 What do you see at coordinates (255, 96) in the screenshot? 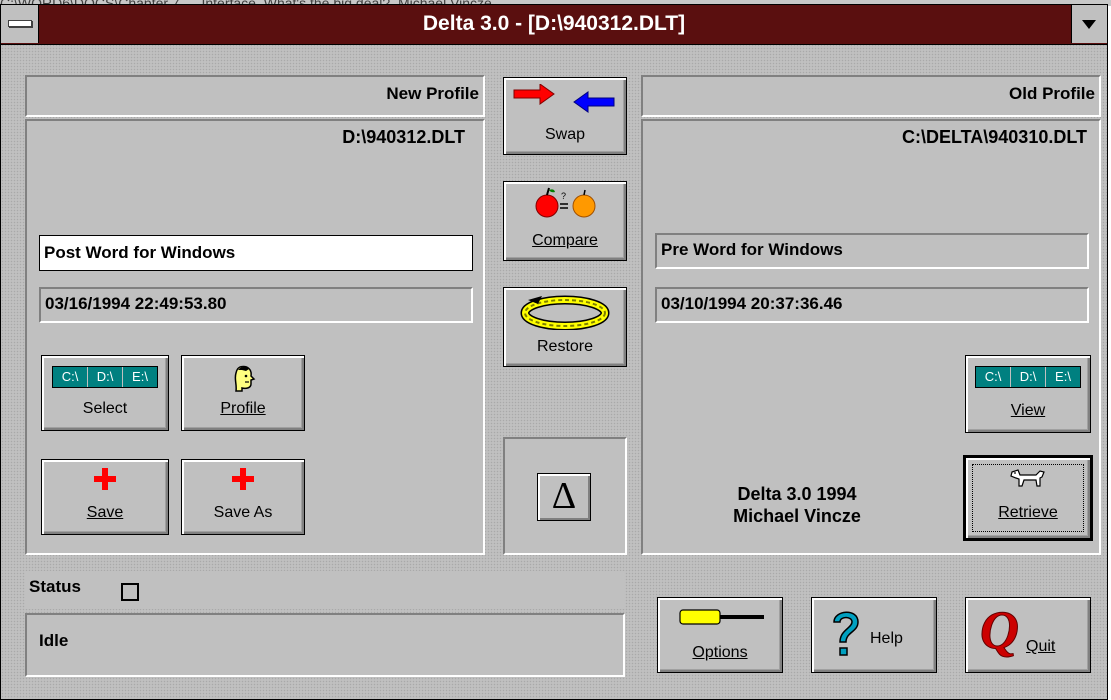
I see `new-profile-header-panel: New Profile` at bounding box center [255, 96].